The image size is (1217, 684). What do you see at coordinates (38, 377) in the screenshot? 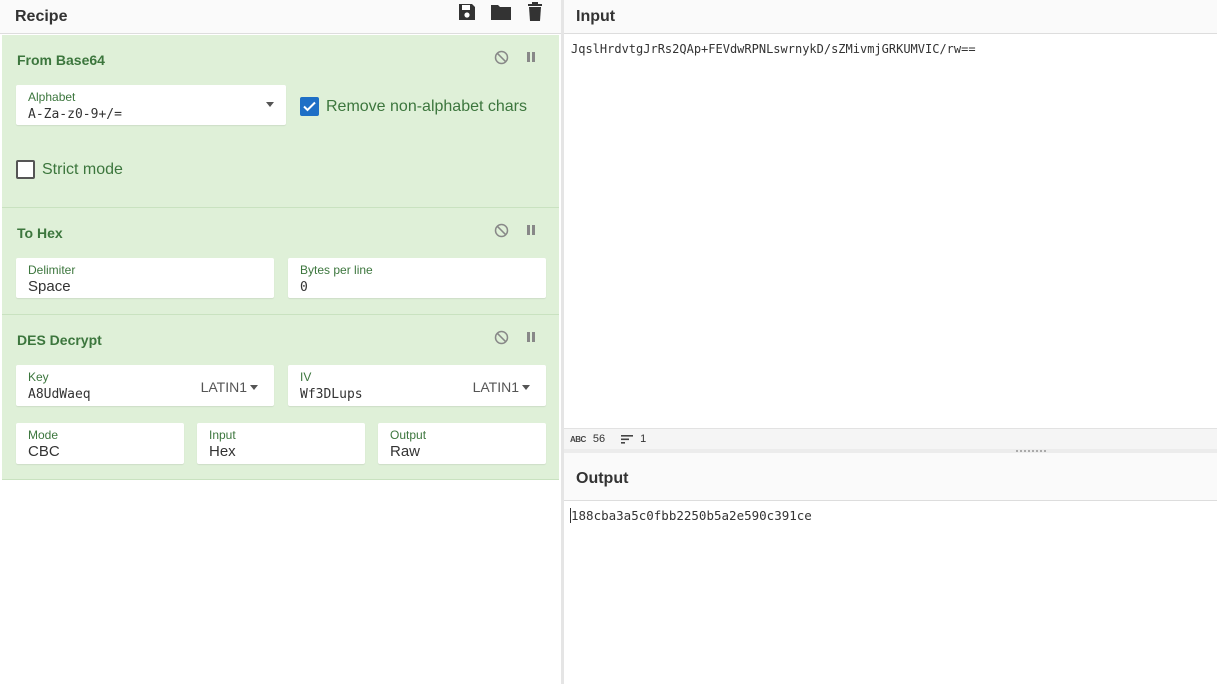
I see `key-label: Key` at bounding box center [38, 377].